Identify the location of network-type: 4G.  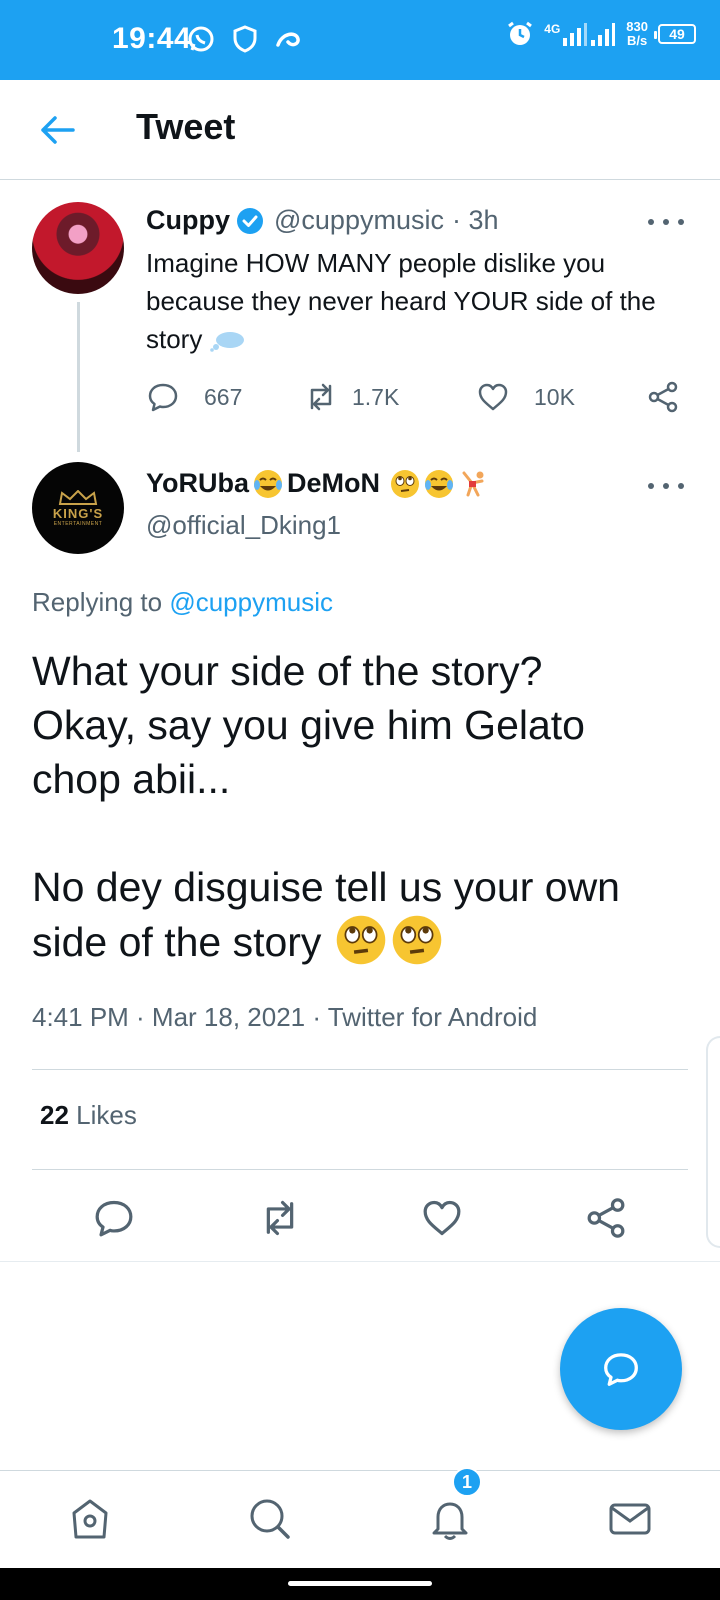
(552, 29).